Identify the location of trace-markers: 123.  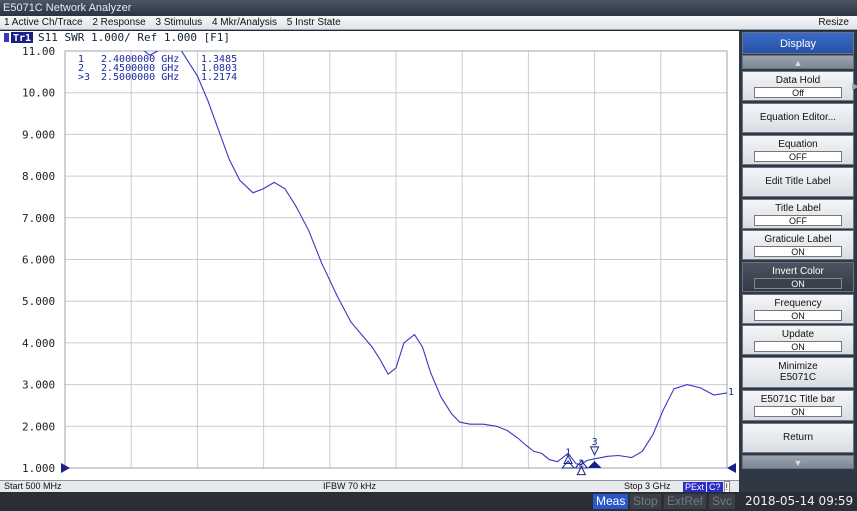
(581, 456).